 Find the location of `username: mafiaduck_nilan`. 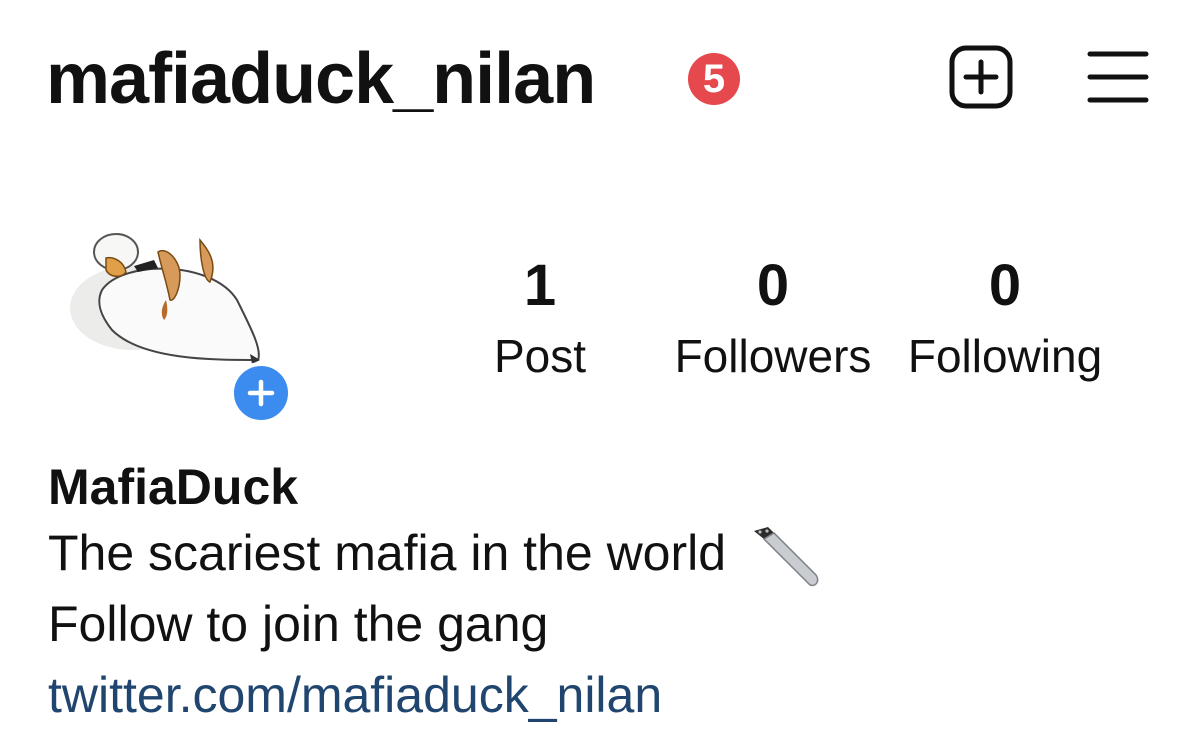

username: mafiaduck_nilan is located at coordinates (321, 79).